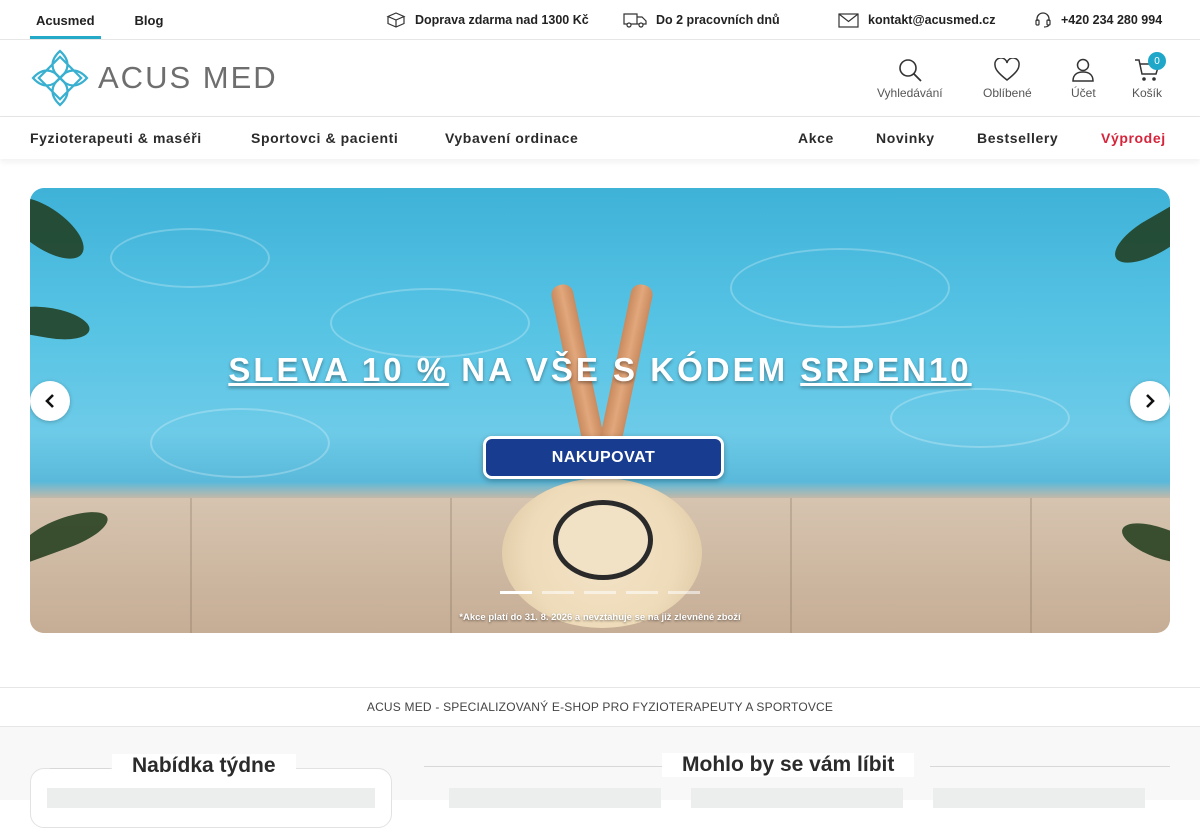 The image size is (1200, 828). Describe the element at coordinates (339, 369) in the screenshot. I see `banner-title-discount: SLEVA 10 %` at that location.